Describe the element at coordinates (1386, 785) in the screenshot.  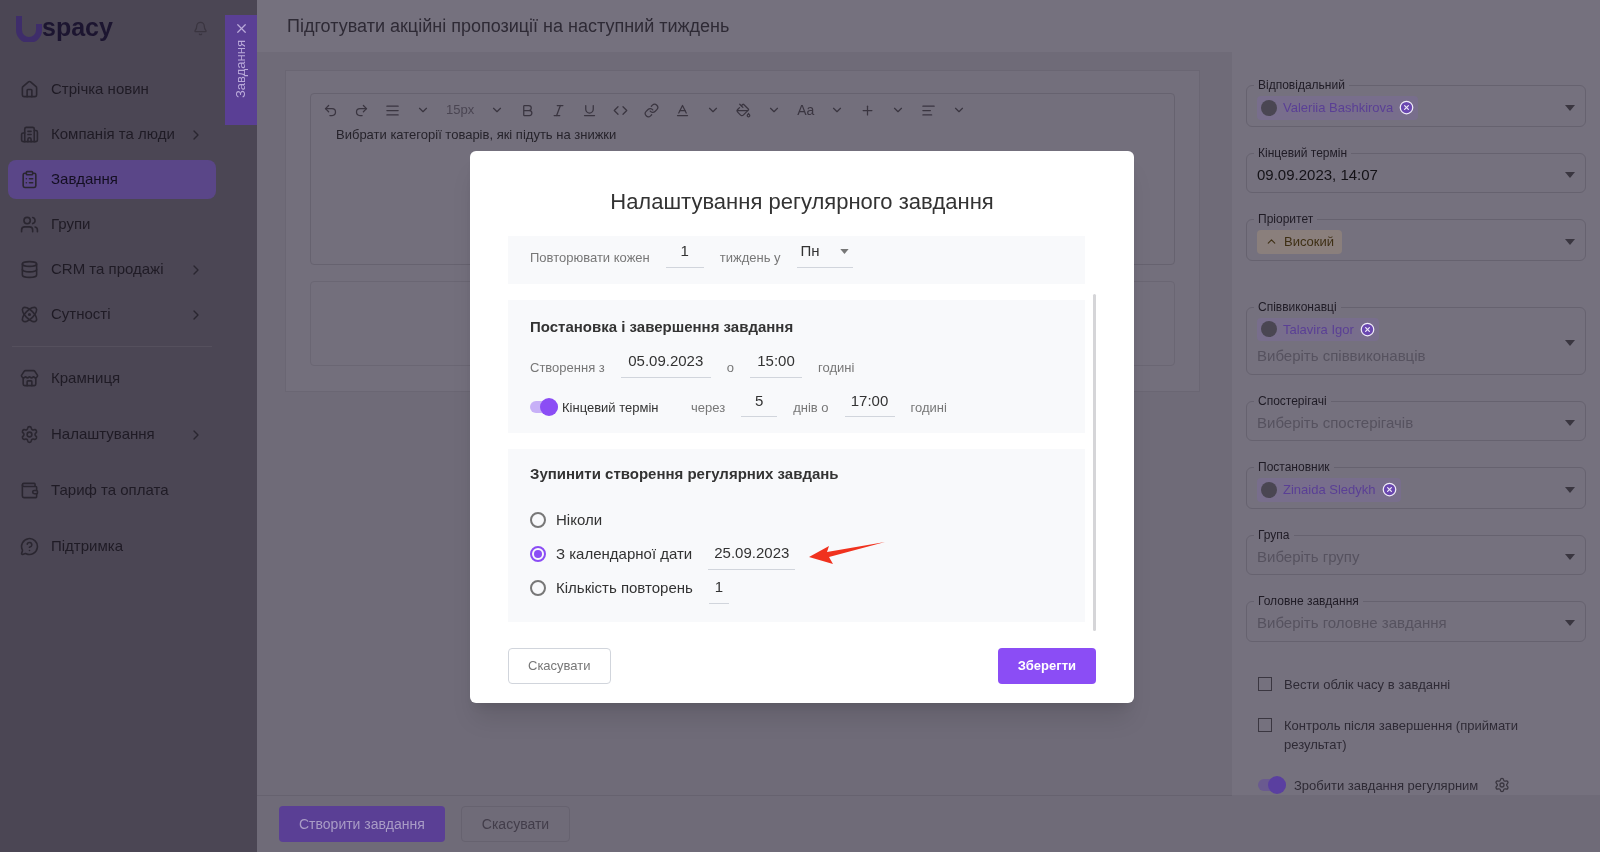
I see `toggle-label: Зробити завдання регулярним` at that location.